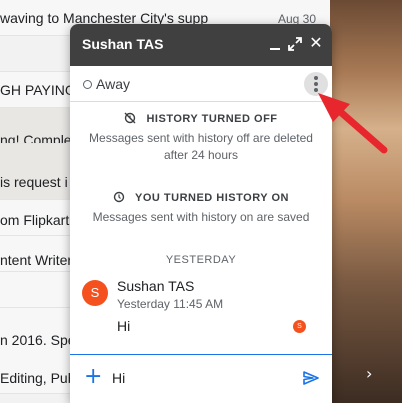 This screenshot has width=402, height=403. Describe the element at coordinates (38, 340) in the screenshot. I see `mail-row-snippet: n 2016. Spe` at that location.